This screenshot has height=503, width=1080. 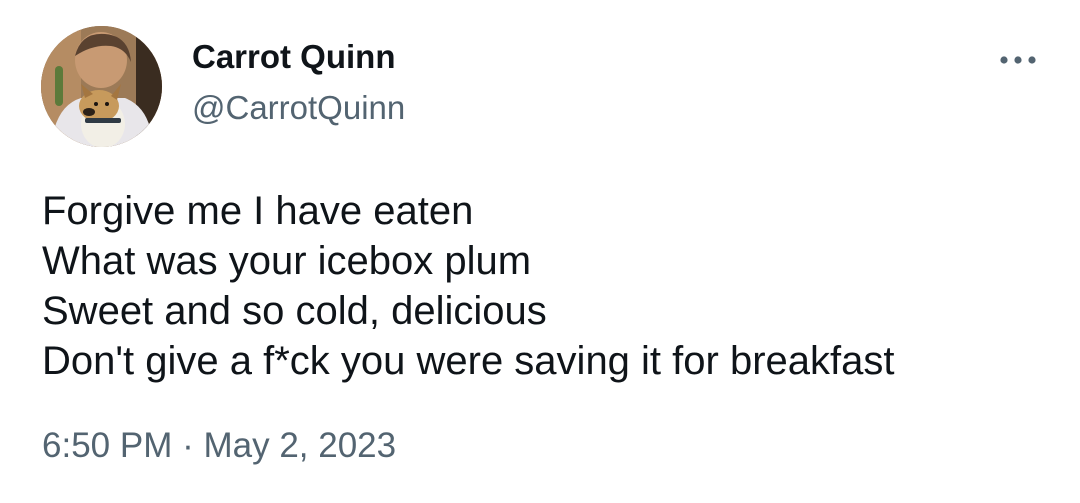 I want to click on display-name: Carrot Quinn, so click(x=294, y=57).